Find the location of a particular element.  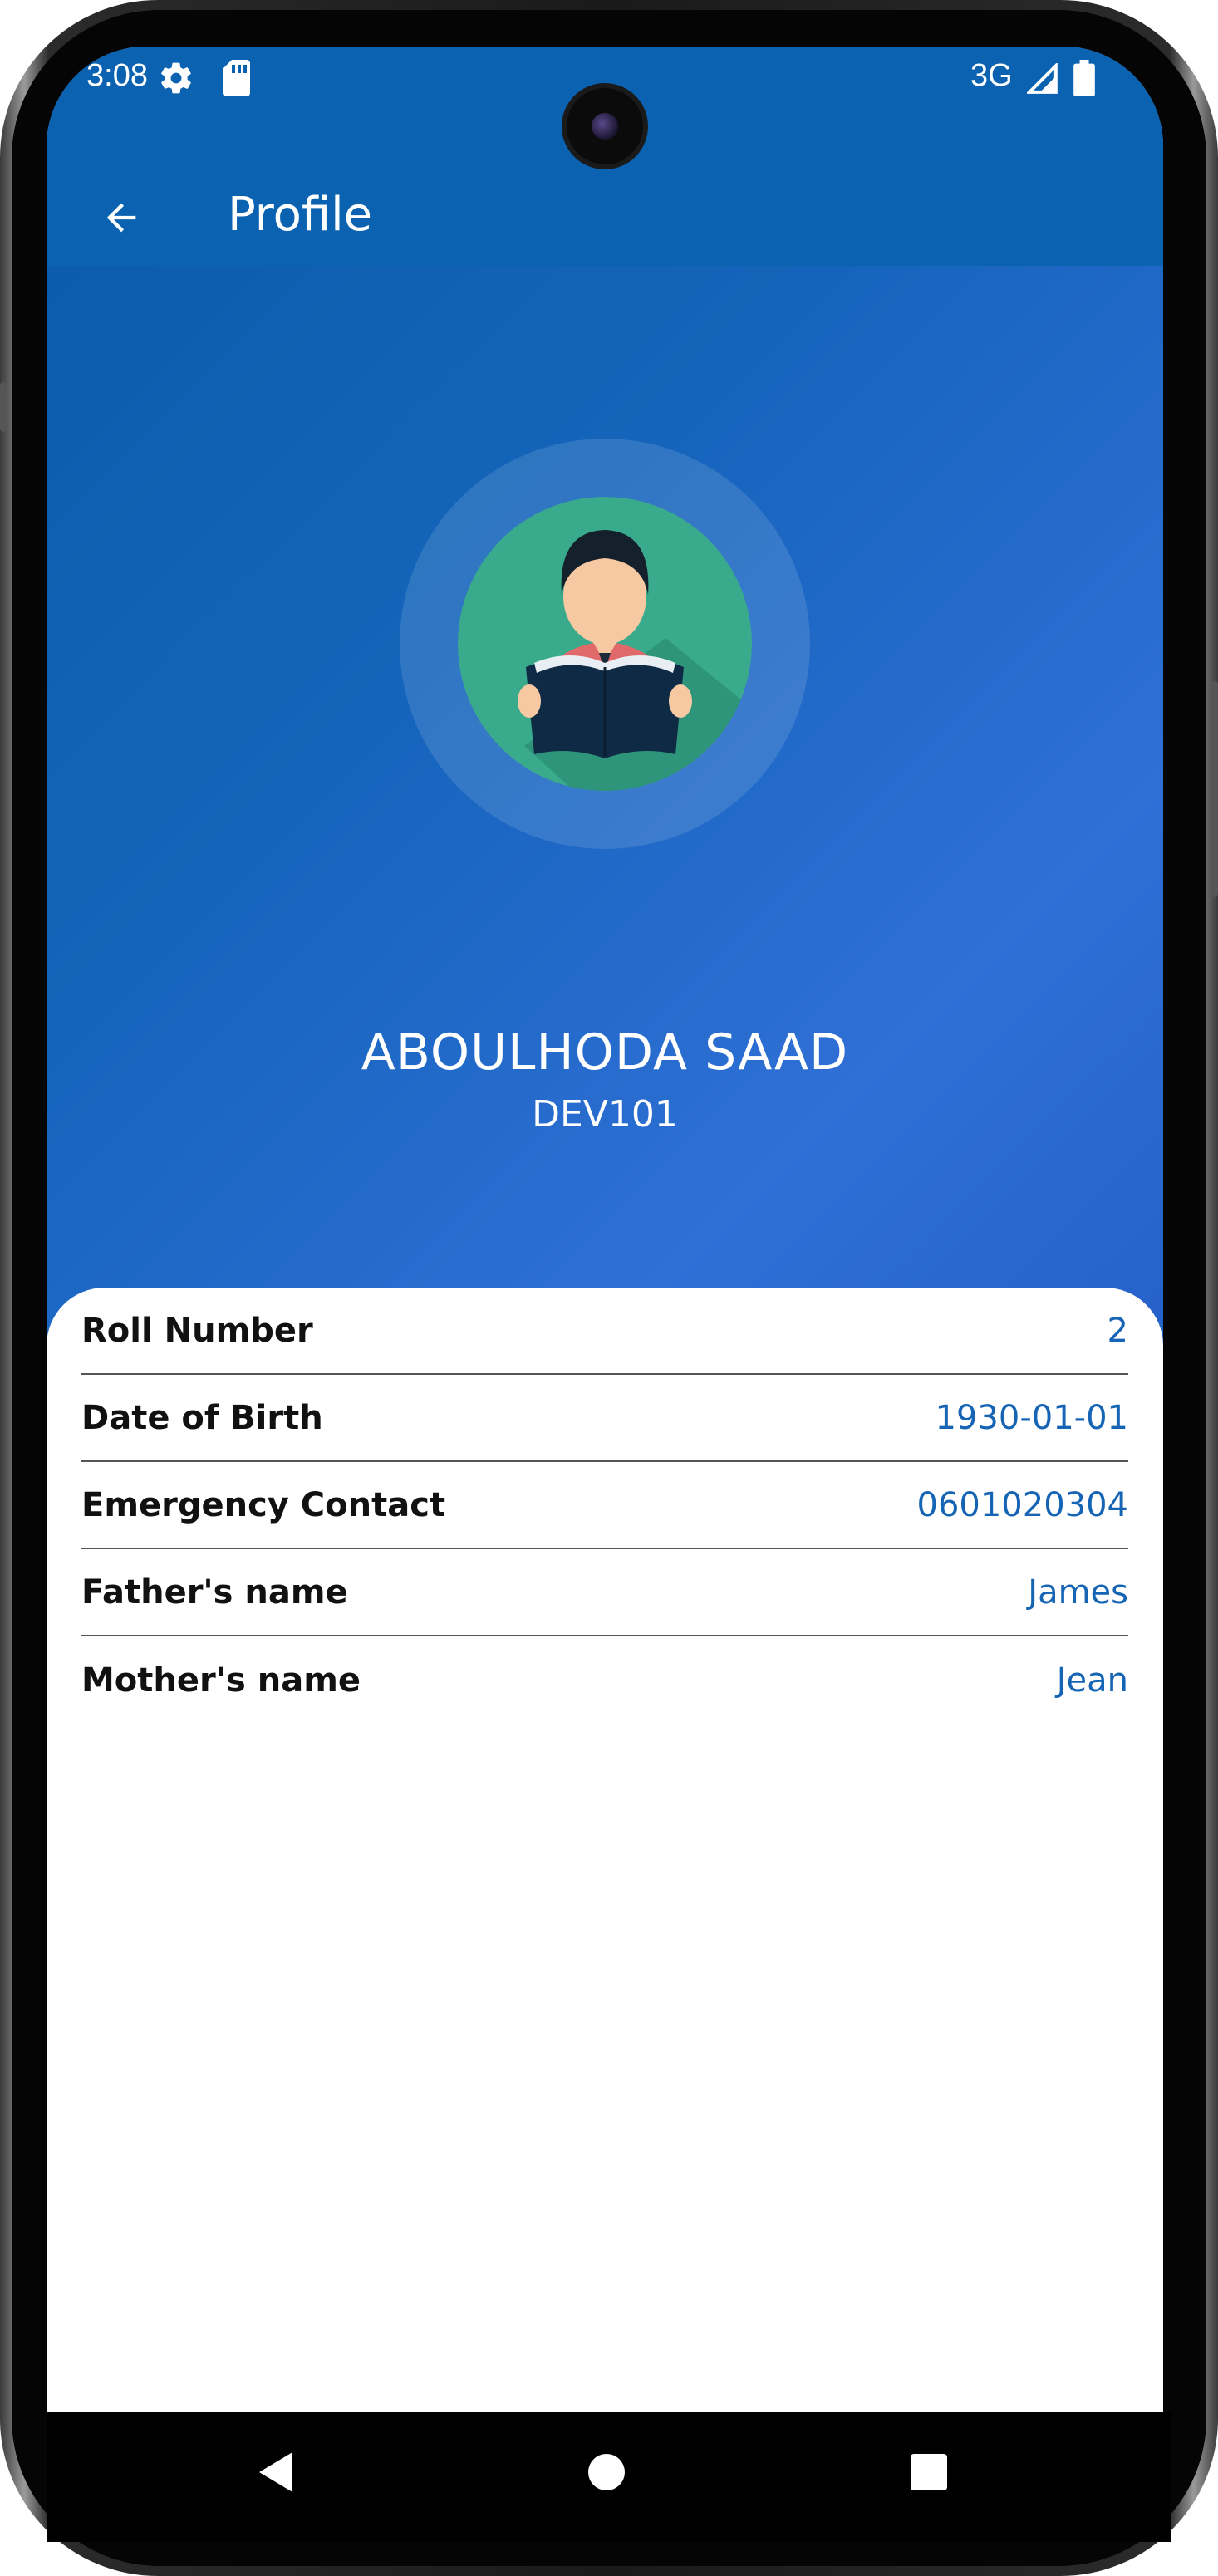

side-button is located at coordinates (3, 407).